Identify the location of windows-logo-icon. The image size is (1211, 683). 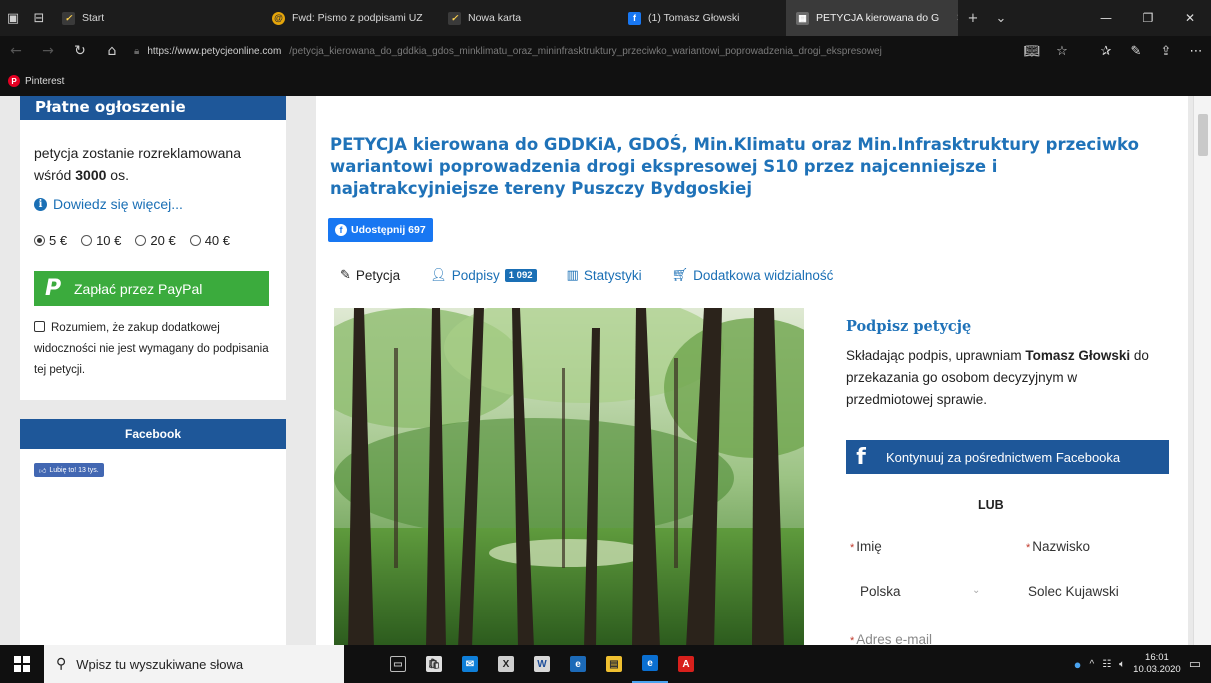
(22, 664).